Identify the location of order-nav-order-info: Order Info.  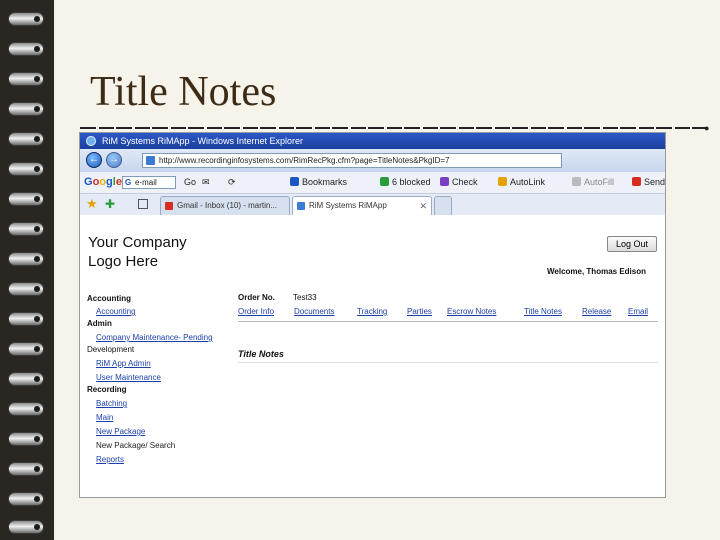
(256, 311).